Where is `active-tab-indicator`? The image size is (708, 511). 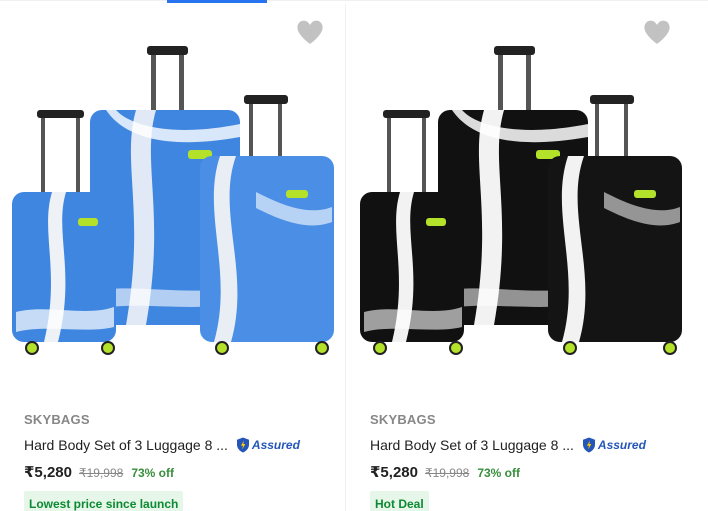 active-tab-indicator is located at coordinates (217, 1).